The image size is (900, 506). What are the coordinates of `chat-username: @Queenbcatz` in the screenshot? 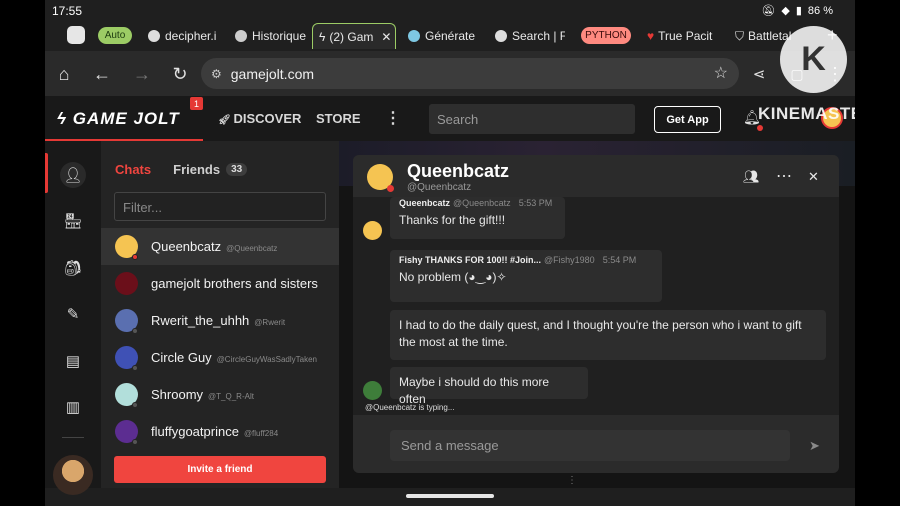 It's located at (252, 248).